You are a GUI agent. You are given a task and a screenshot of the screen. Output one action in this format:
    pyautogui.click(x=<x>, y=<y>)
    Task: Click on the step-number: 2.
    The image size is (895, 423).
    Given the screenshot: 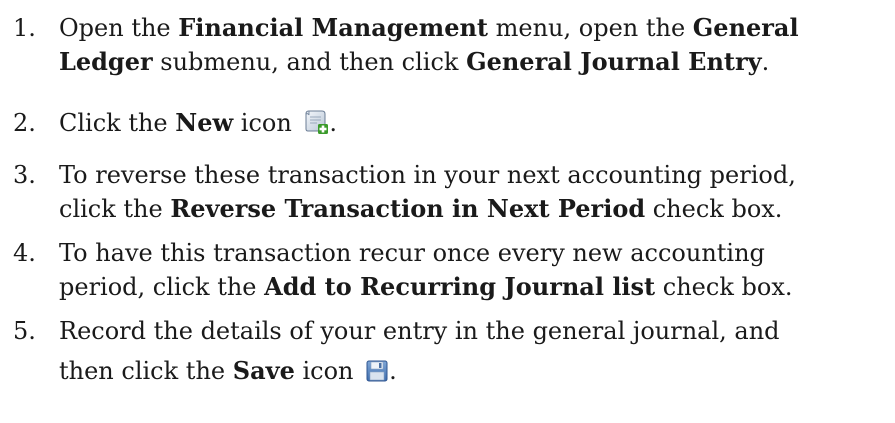 What is the action you would take?
    pyautogui.click(x=24, y=123)
    